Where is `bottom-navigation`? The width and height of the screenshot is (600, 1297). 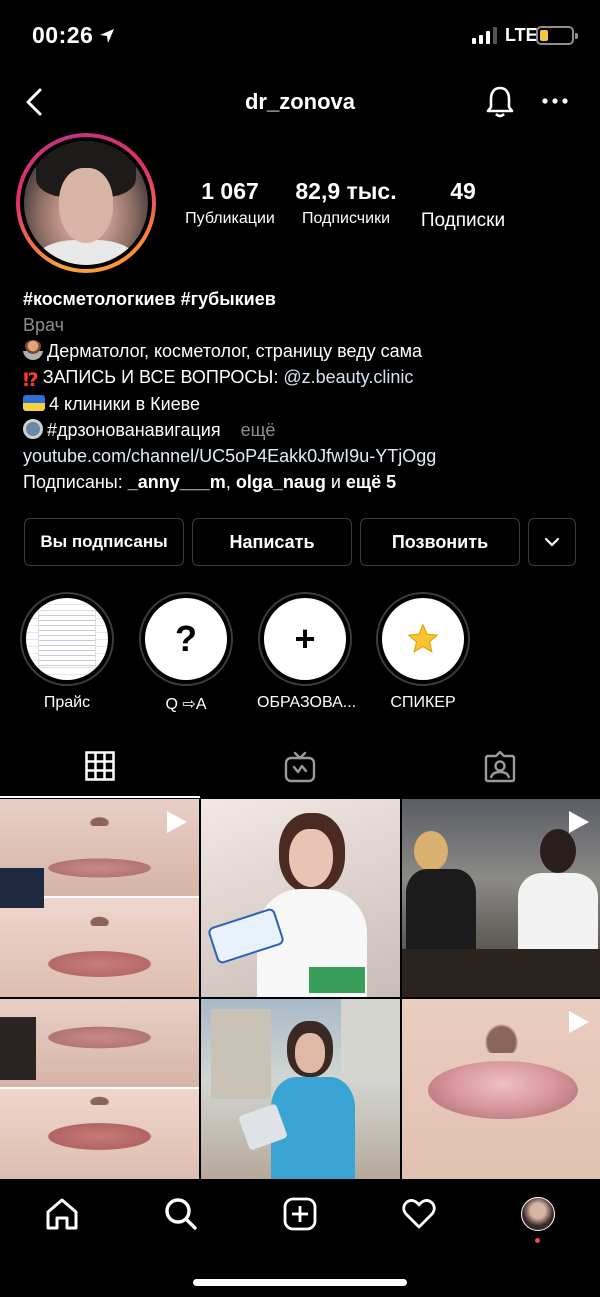
bottom-navigation is located at coordinates (300, 1213).